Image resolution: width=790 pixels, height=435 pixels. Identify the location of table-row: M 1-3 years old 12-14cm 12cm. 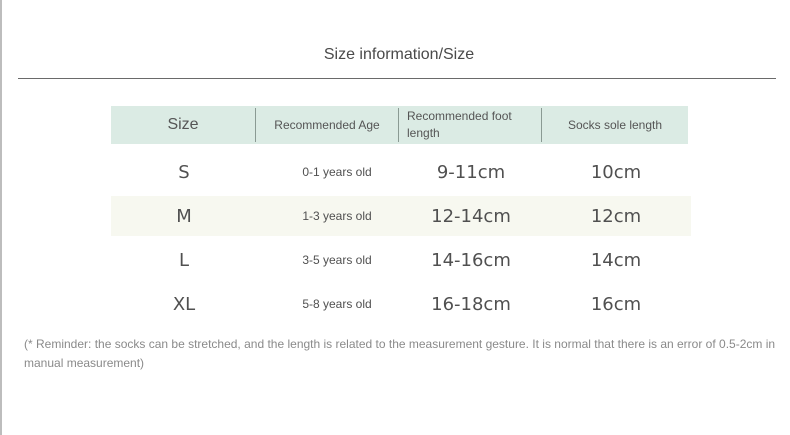
(401, 216).